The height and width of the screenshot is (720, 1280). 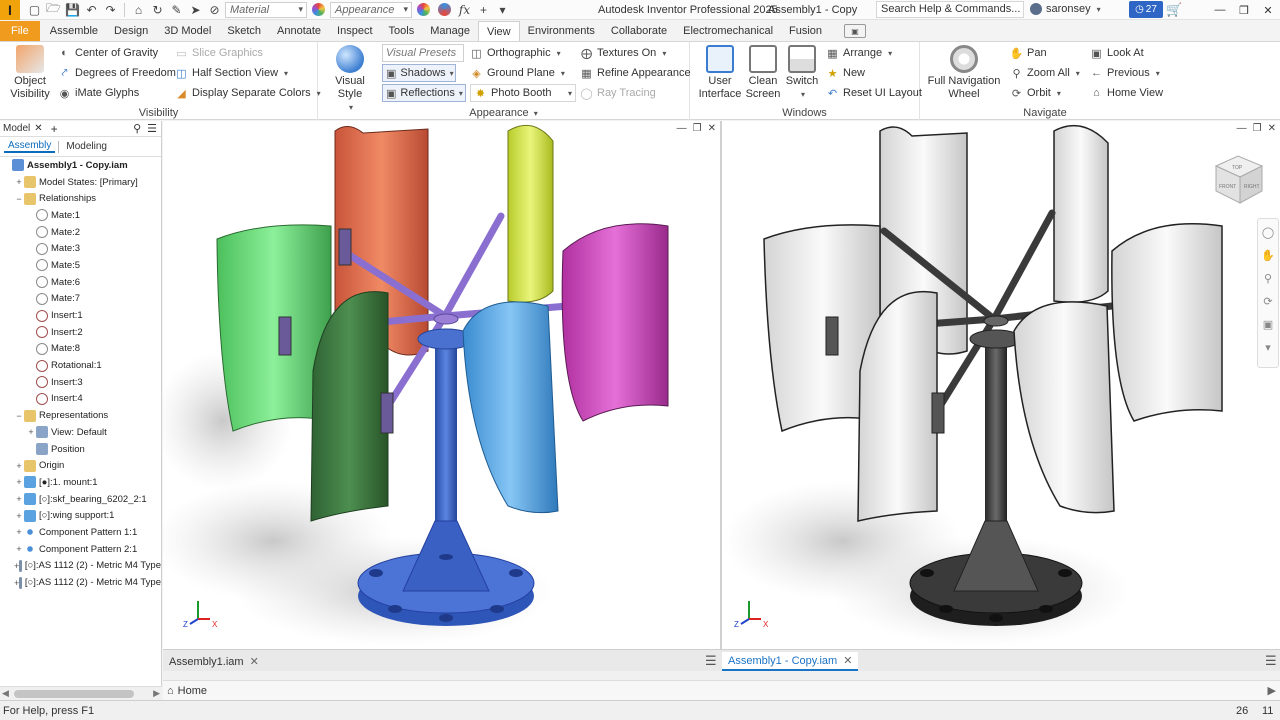 What do you see at coordinates (219, 53) in the screenshot?
I see `slice-graphics-button: ▭ Slice Graphics` at bounding box center [219, 53].